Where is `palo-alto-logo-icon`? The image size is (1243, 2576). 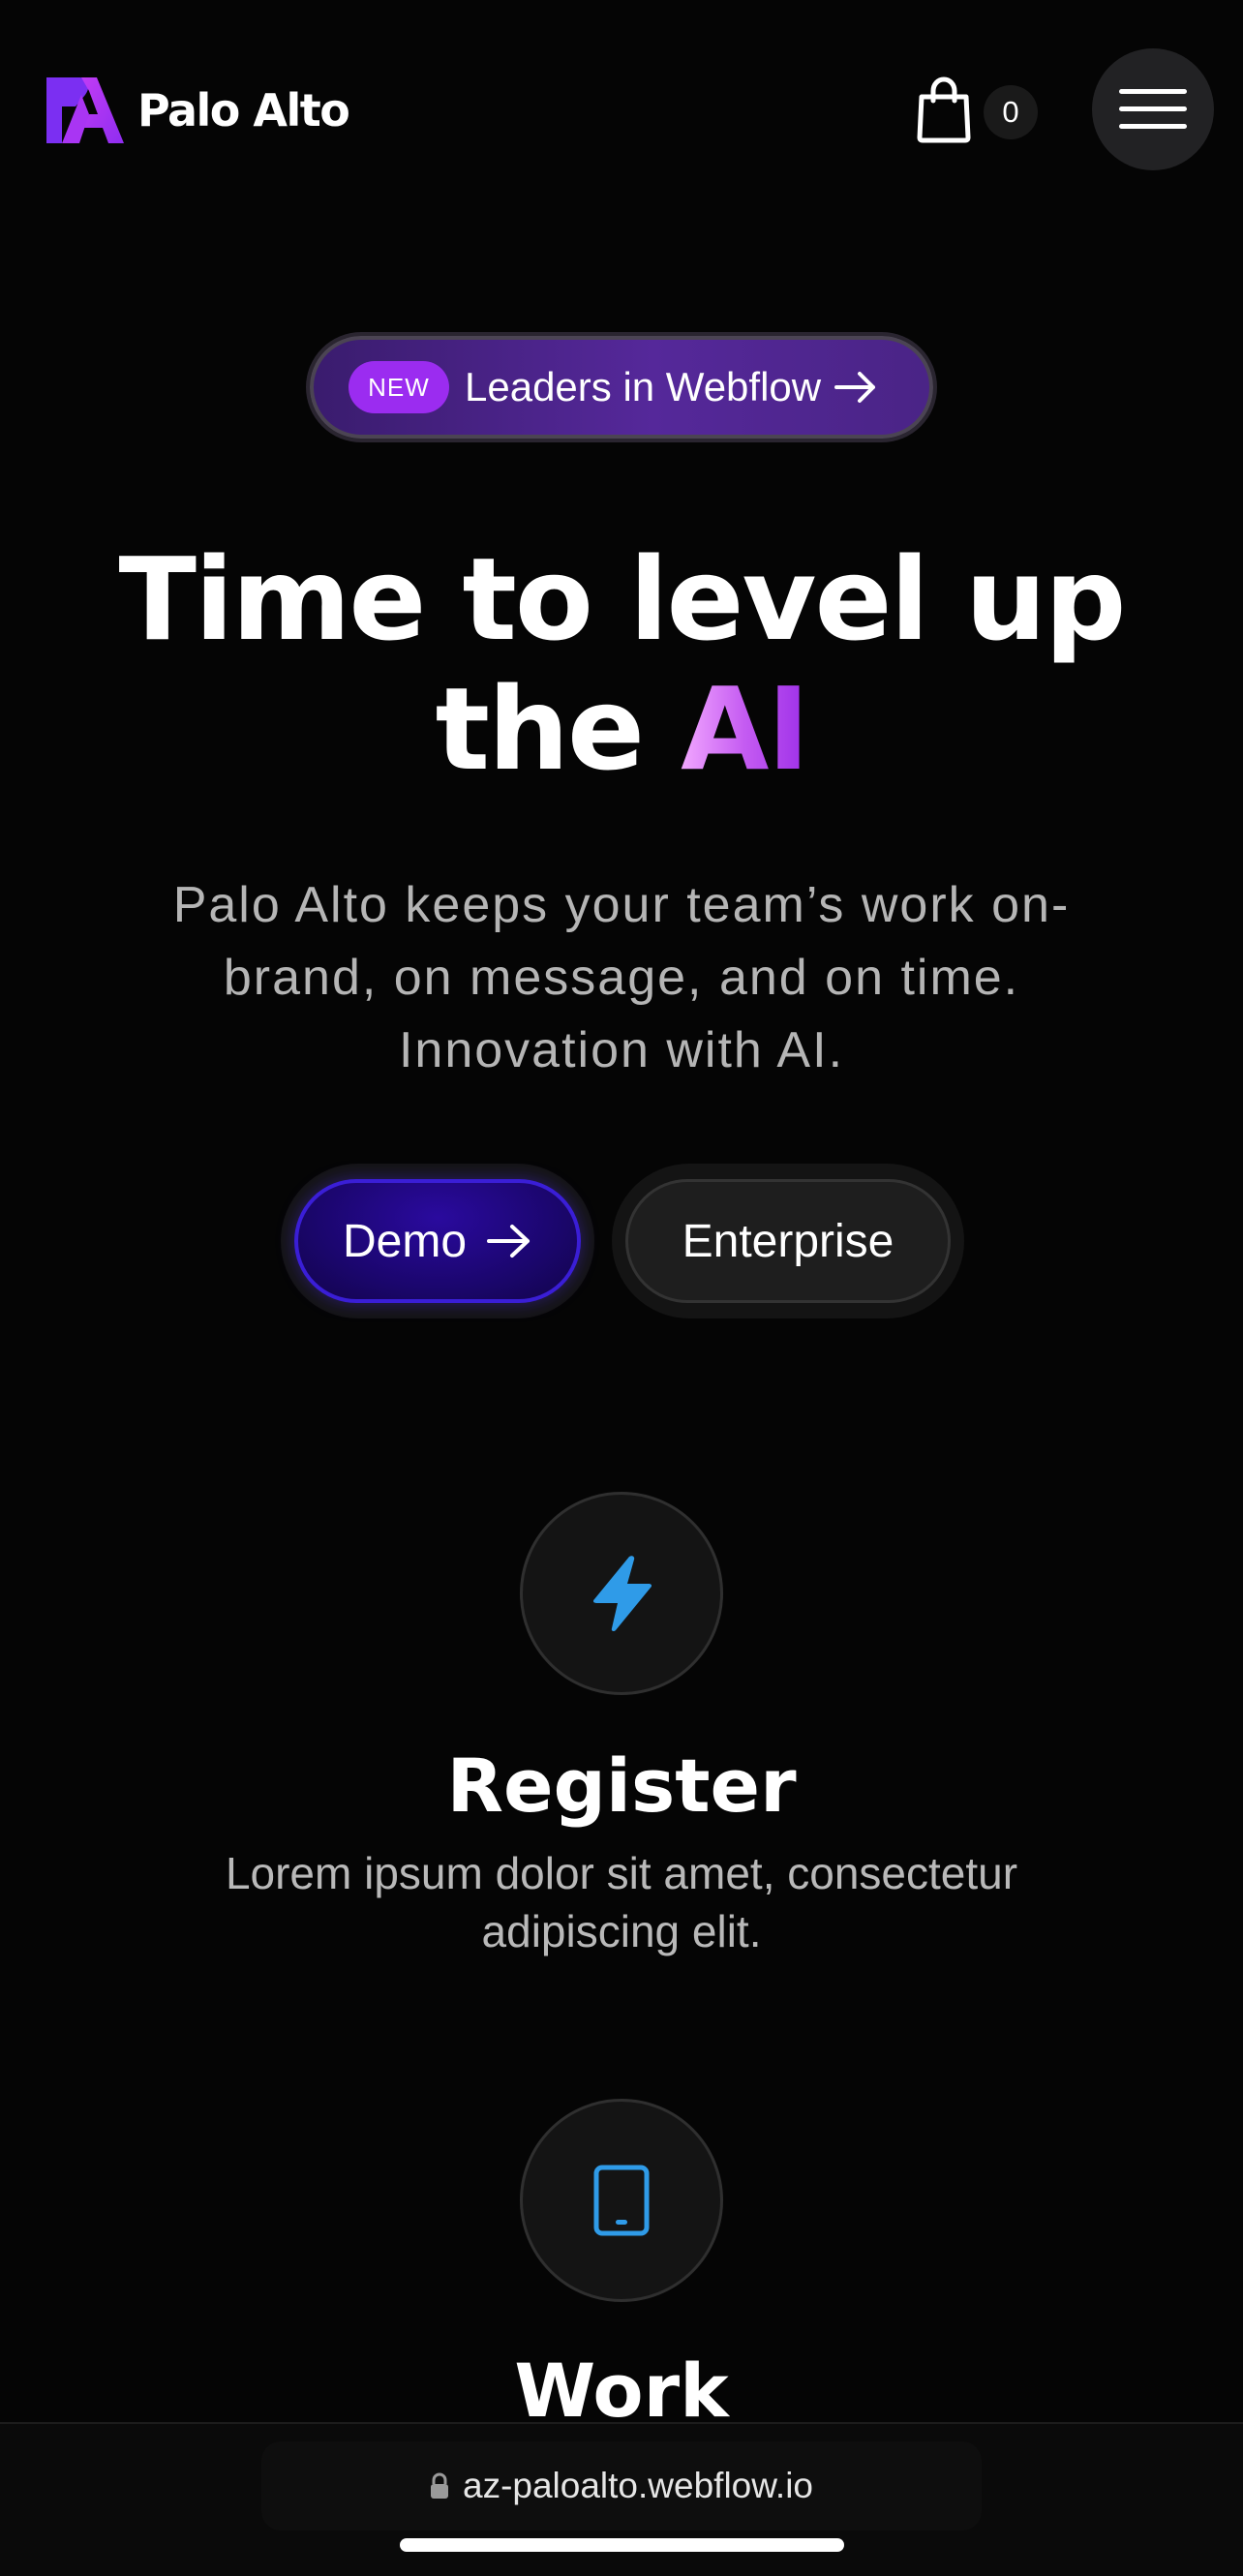 palo-alto-logo-icon is located at coordinates (85, 110).